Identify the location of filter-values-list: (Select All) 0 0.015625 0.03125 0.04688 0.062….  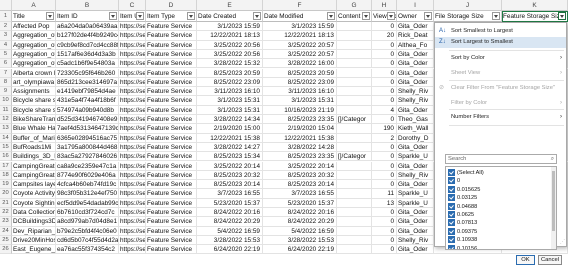
(501, 208).